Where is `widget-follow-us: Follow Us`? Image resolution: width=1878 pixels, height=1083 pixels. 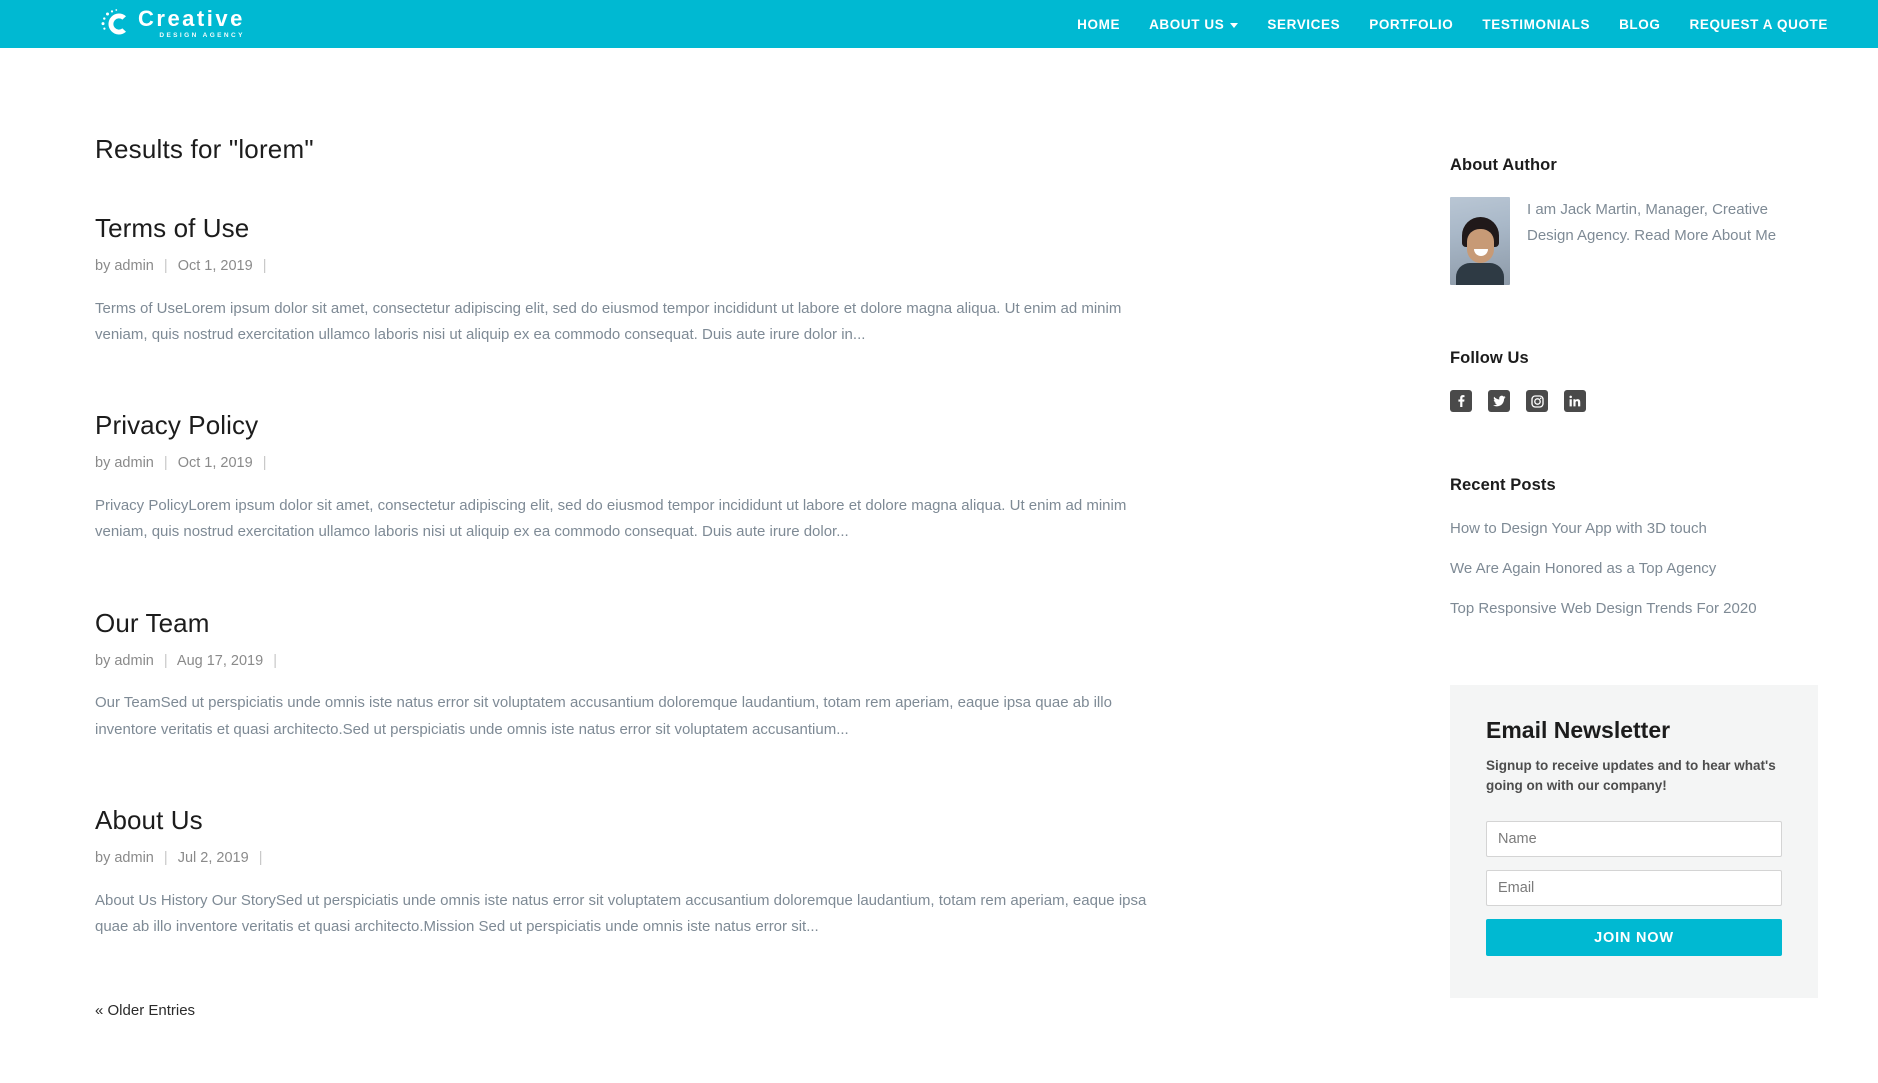
widget-follow-us: Follow Us is located at coordinates (1634, 380).